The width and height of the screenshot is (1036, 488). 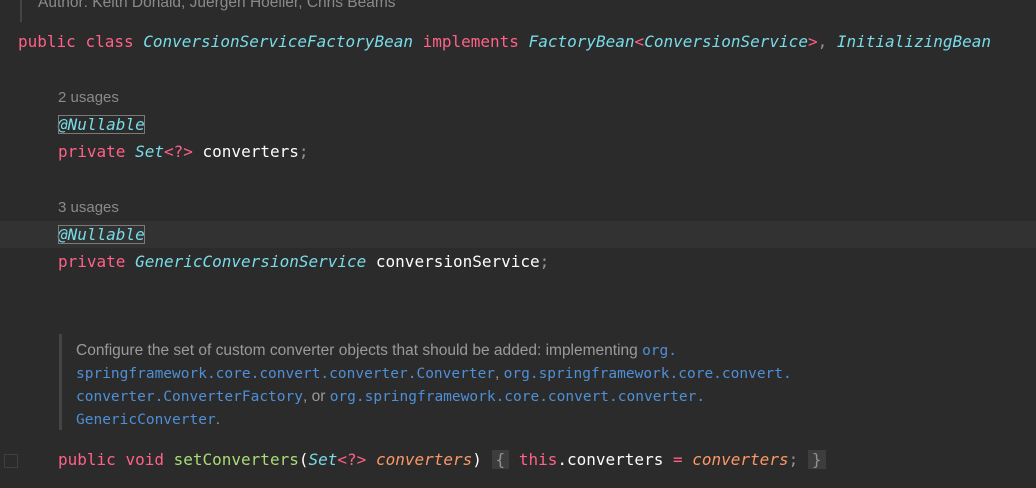 I want to click on field-ref-converters: converters, so click(x=615, y=459).